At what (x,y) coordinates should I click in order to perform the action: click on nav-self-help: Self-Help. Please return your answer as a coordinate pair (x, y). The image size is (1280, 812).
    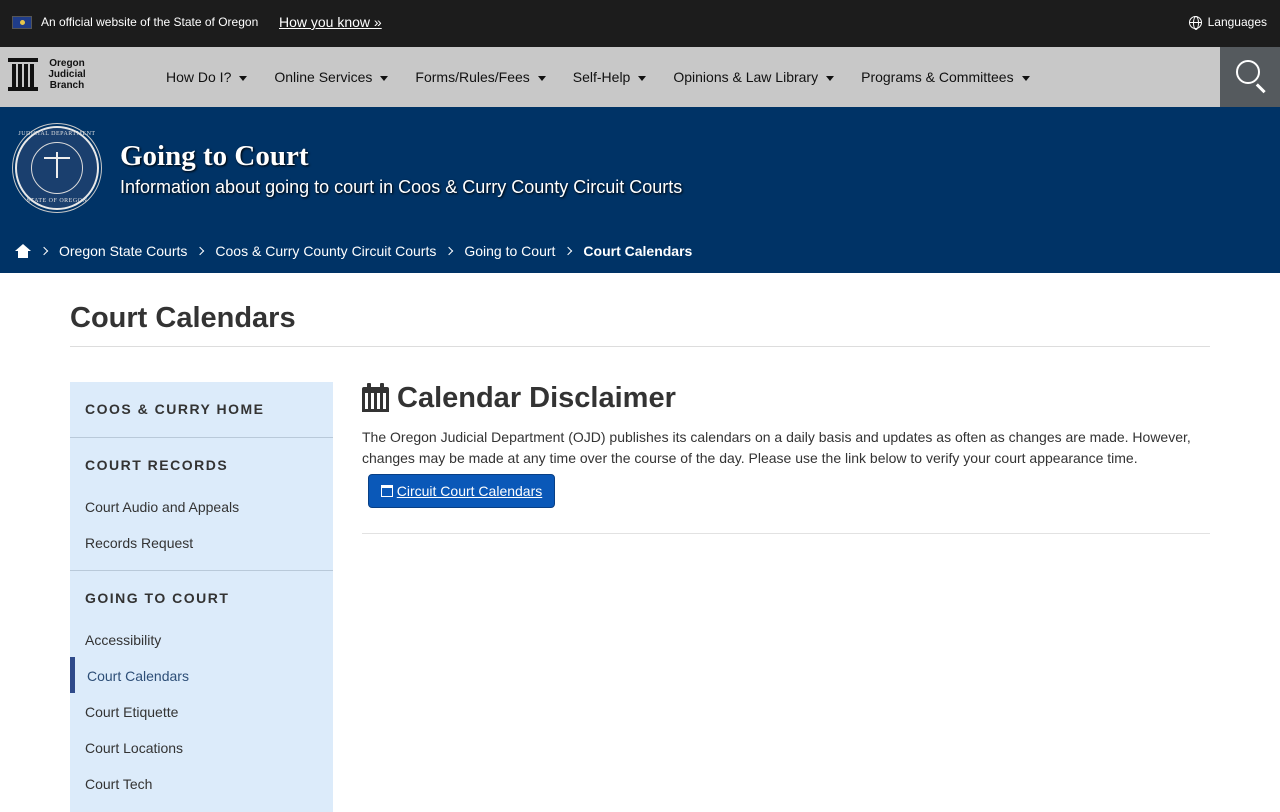
    Looking at the image, I should click on (610, 77).